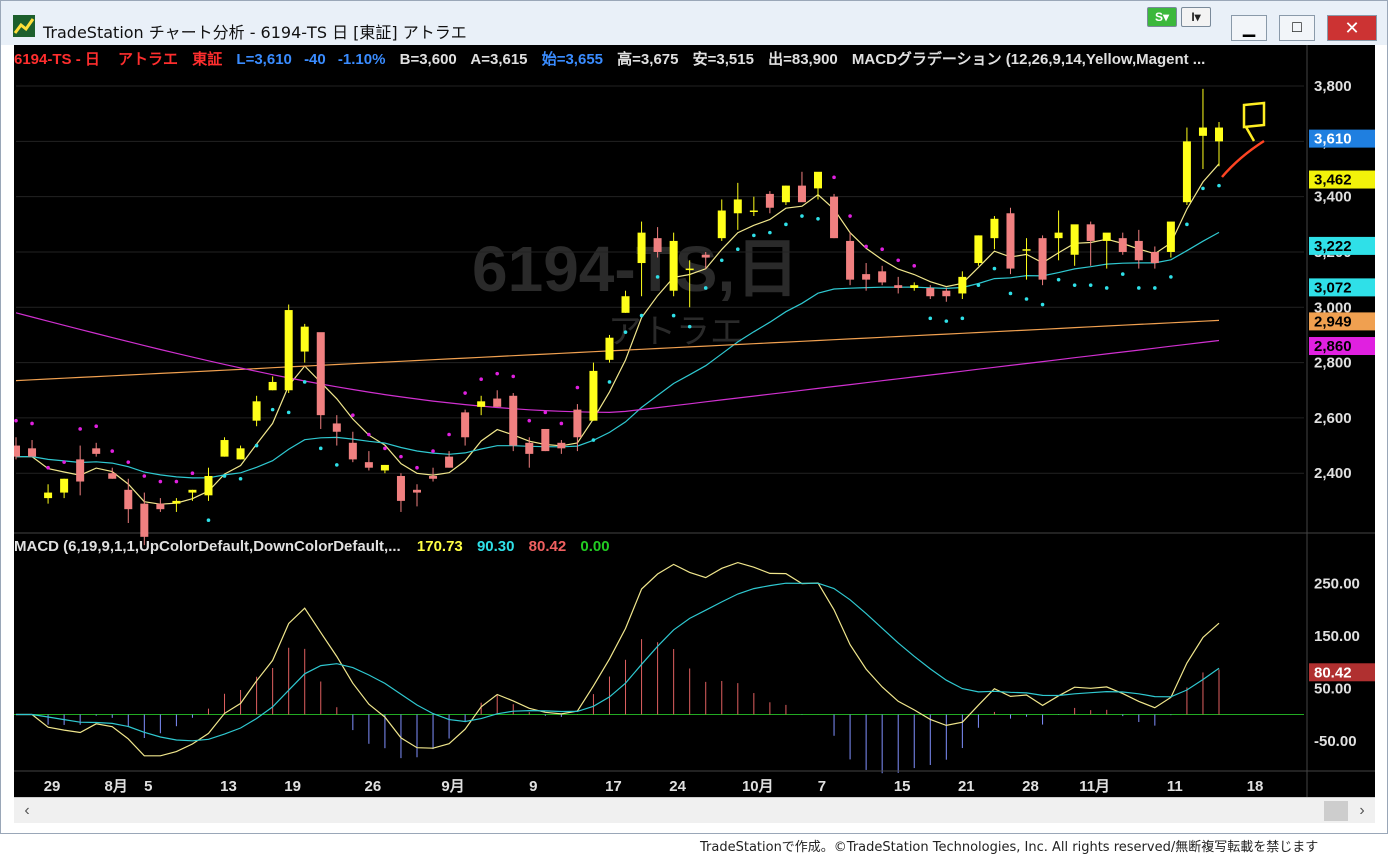  What do you see at coordinates (362, 59) in the screenshot?
I see `change-pct: -1.10%` at bounding box center [362, 59].